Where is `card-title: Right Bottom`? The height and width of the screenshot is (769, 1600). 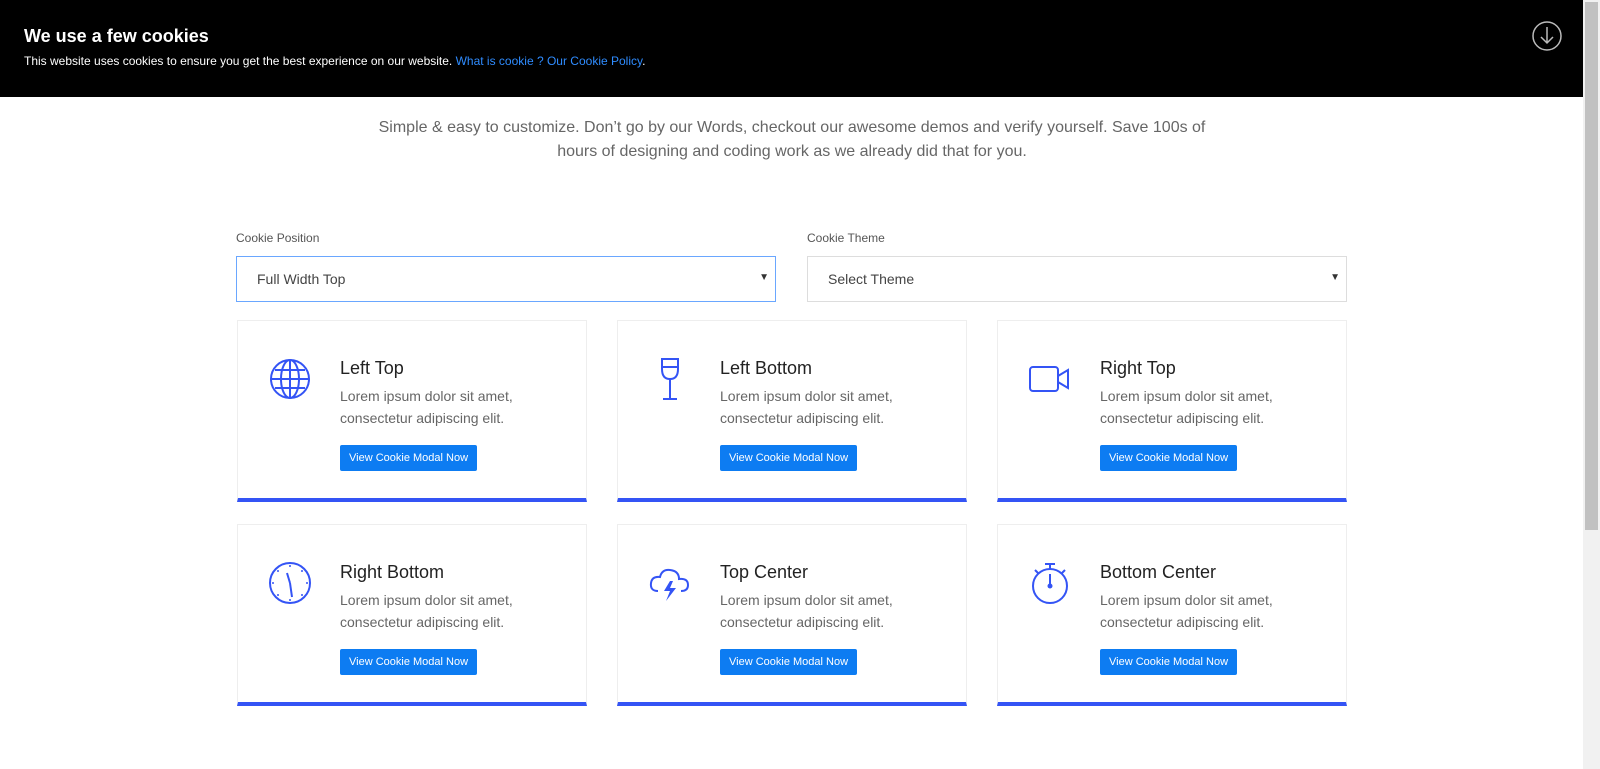
card-title: Right Bottom is located at coordinates (392, 572).